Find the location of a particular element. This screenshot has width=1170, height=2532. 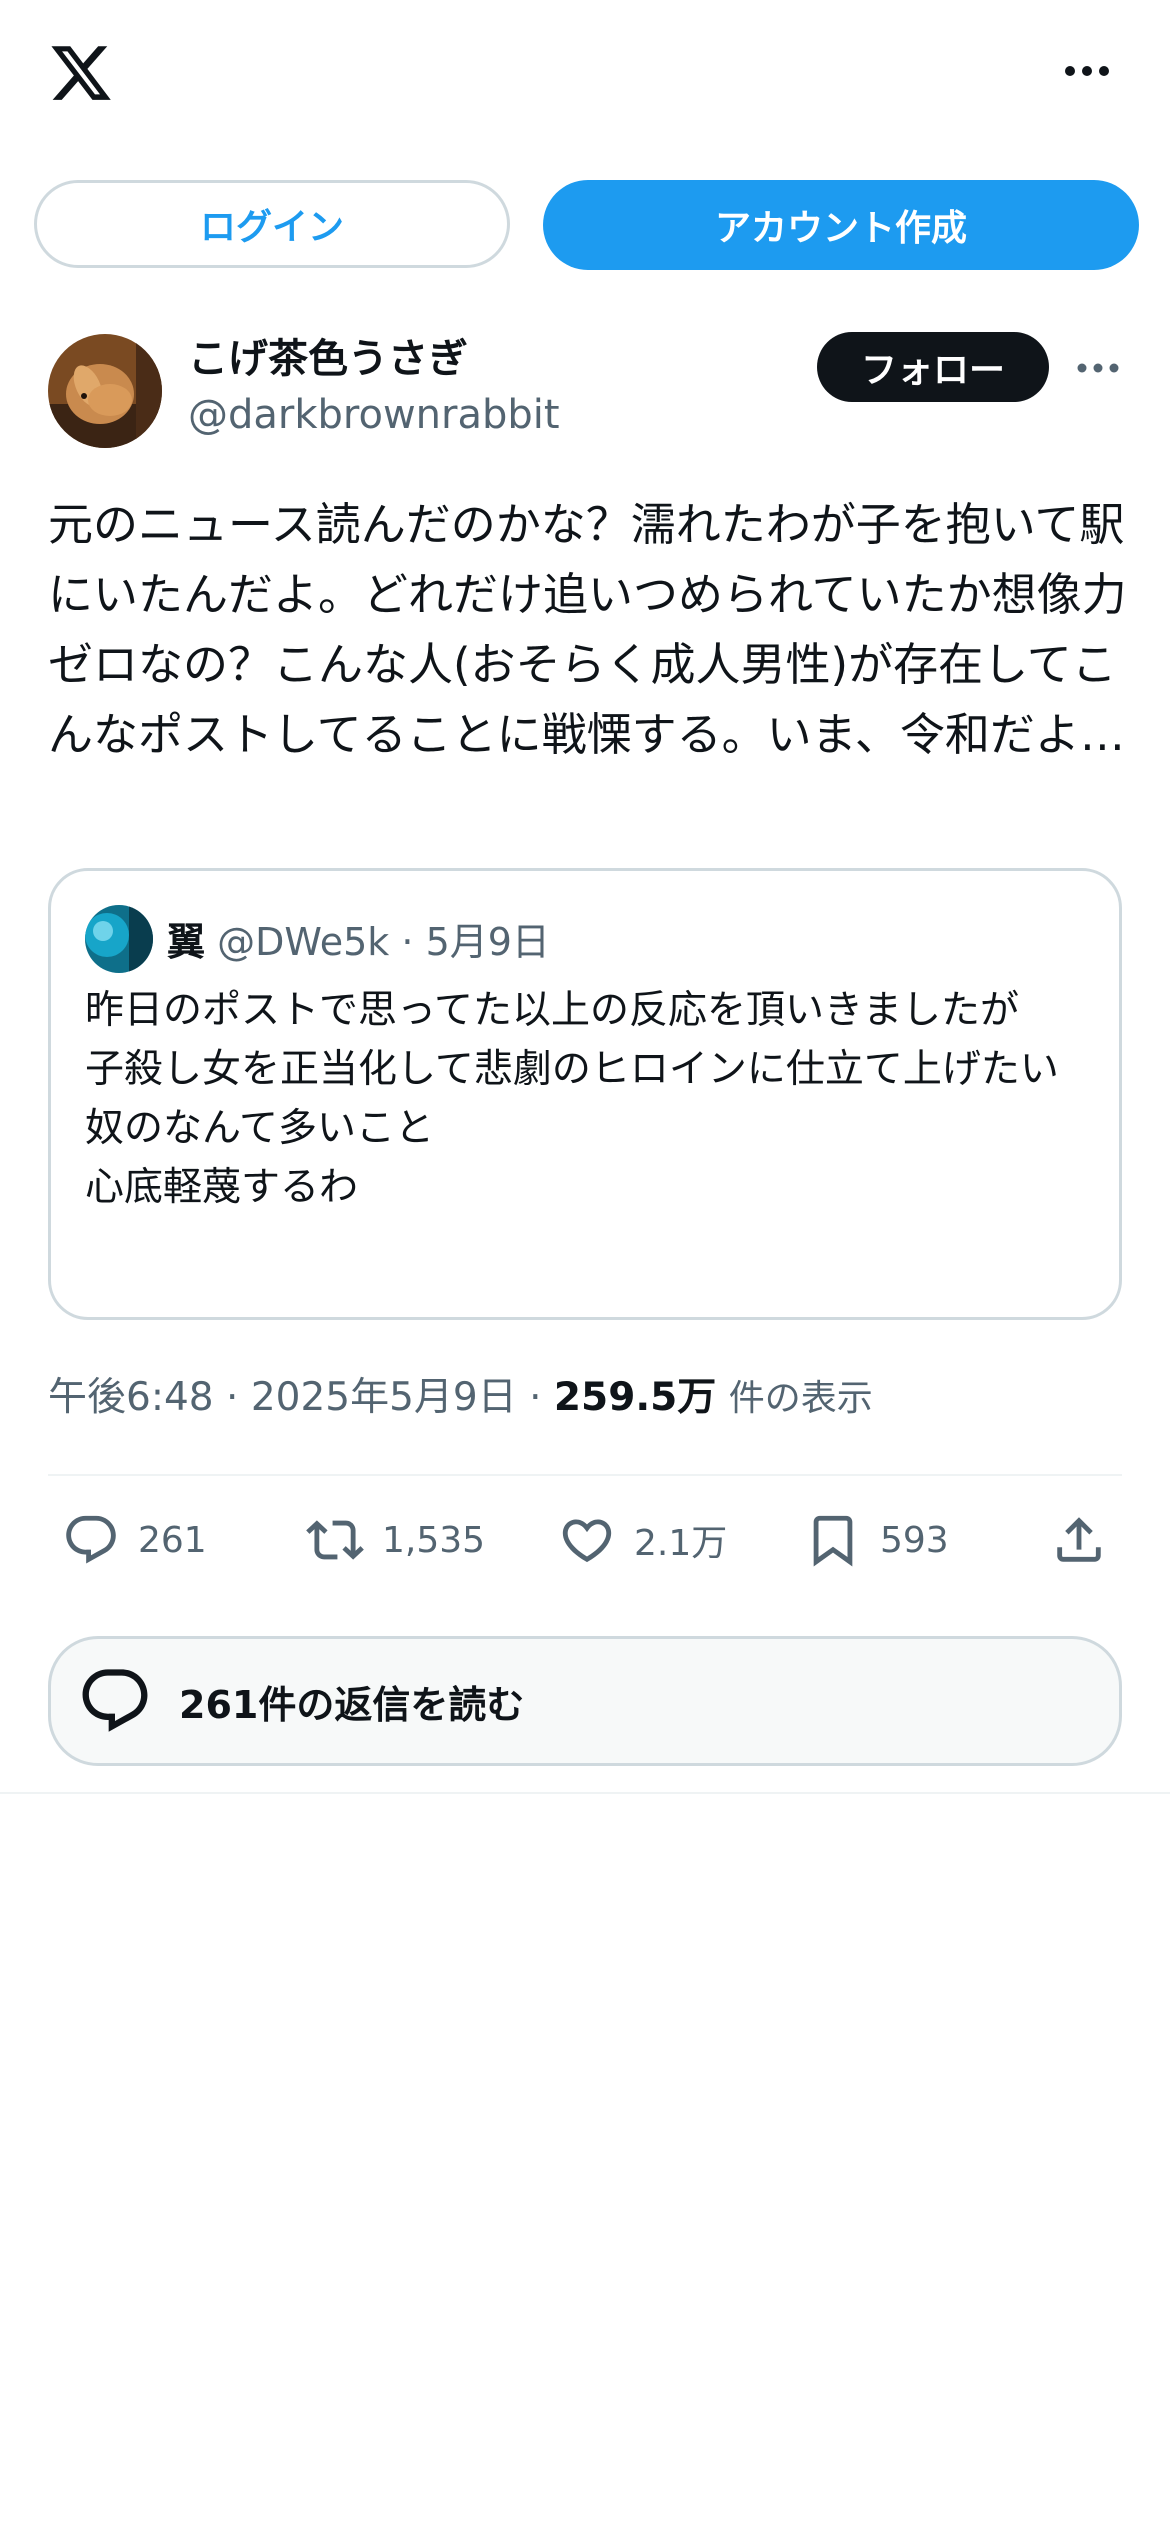

bookmark-count: 593 is located at coordinates (914, 1540).